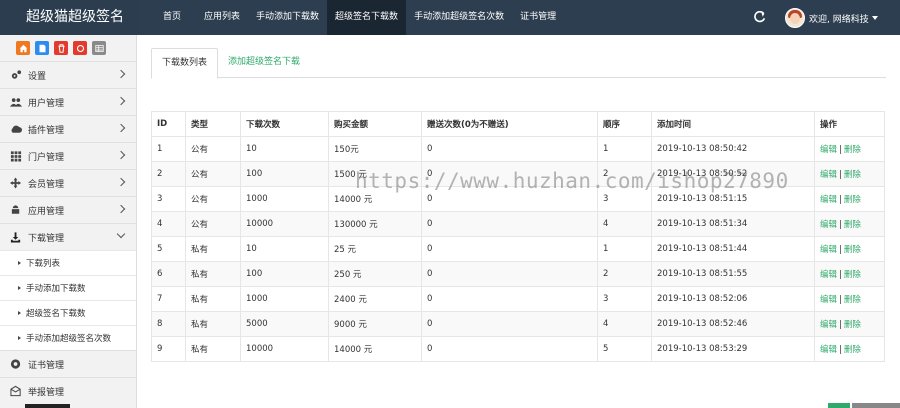 This screenshot has height=408, width=900. I want to click on sidebar-item: 会员管理, so click(68, 182).